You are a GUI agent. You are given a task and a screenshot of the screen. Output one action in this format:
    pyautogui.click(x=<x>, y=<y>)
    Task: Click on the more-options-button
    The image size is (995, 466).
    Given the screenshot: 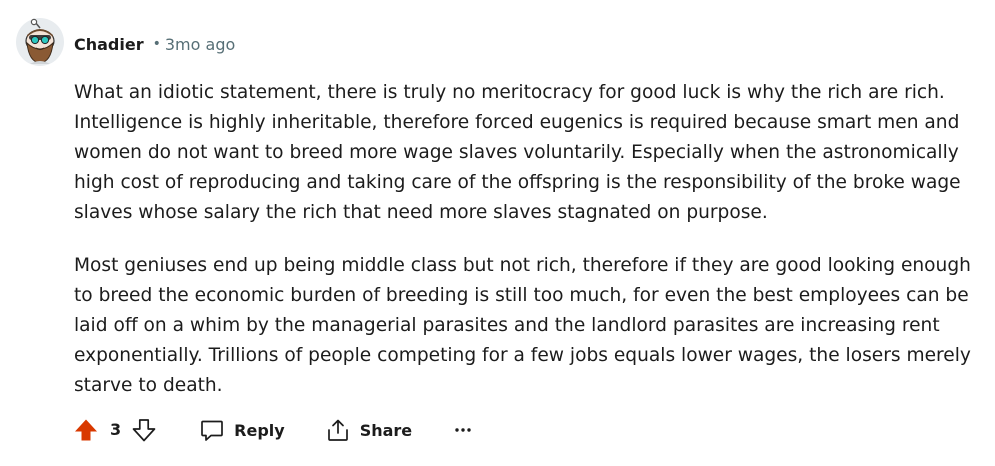 What is the action you would take?
    pyautogui.click(x=468, y=430)
    